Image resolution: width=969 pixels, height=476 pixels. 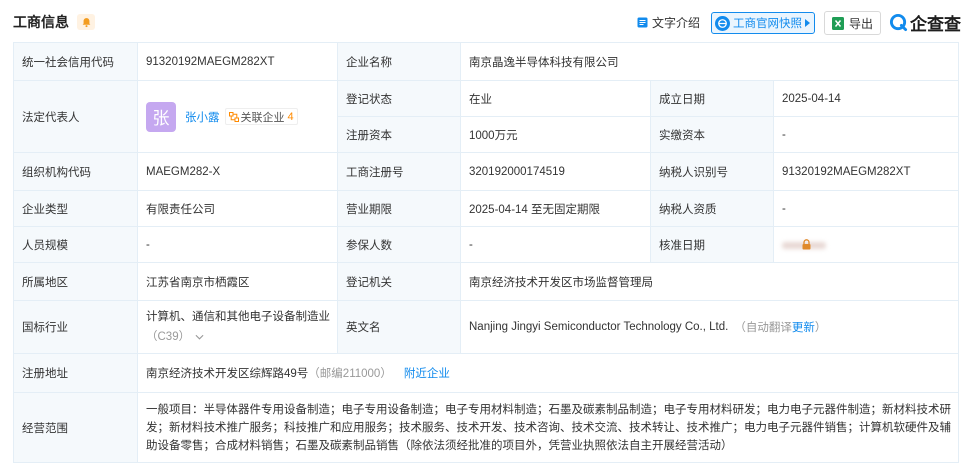 What do you see at coordinates (399, 209) in the screenshot?
I see `term-label: 营业期限` at bounding box center [399, 209].